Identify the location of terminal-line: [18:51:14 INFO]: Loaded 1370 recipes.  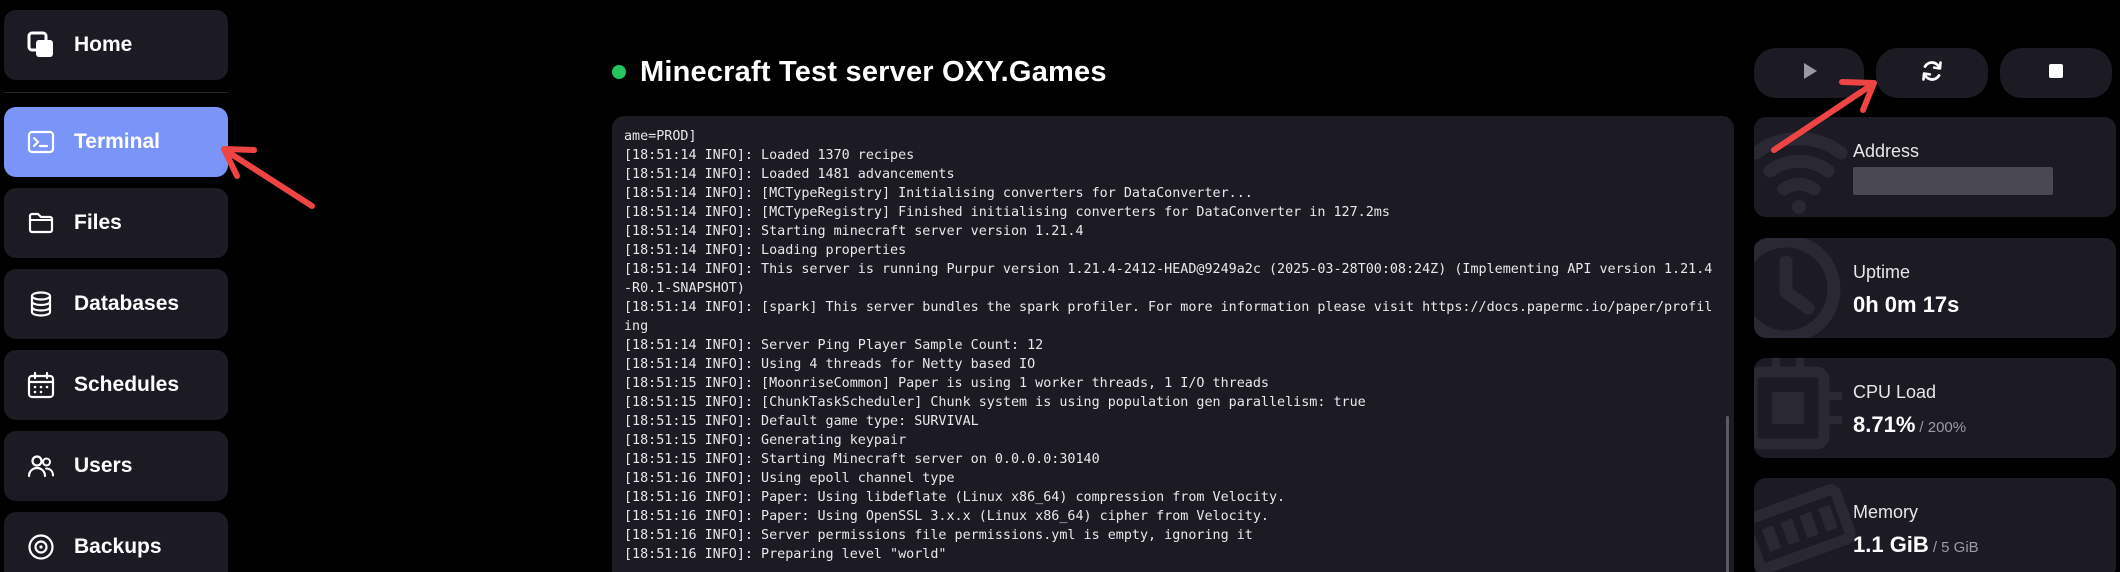
(769, 155).